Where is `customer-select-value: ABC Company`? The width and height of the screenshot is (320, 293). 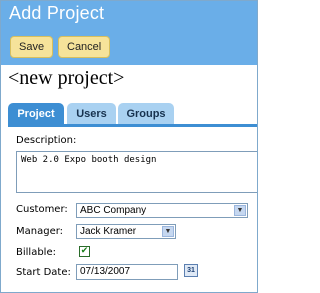 customer-select-value: ABC Company is located at coordinates (113, 210).